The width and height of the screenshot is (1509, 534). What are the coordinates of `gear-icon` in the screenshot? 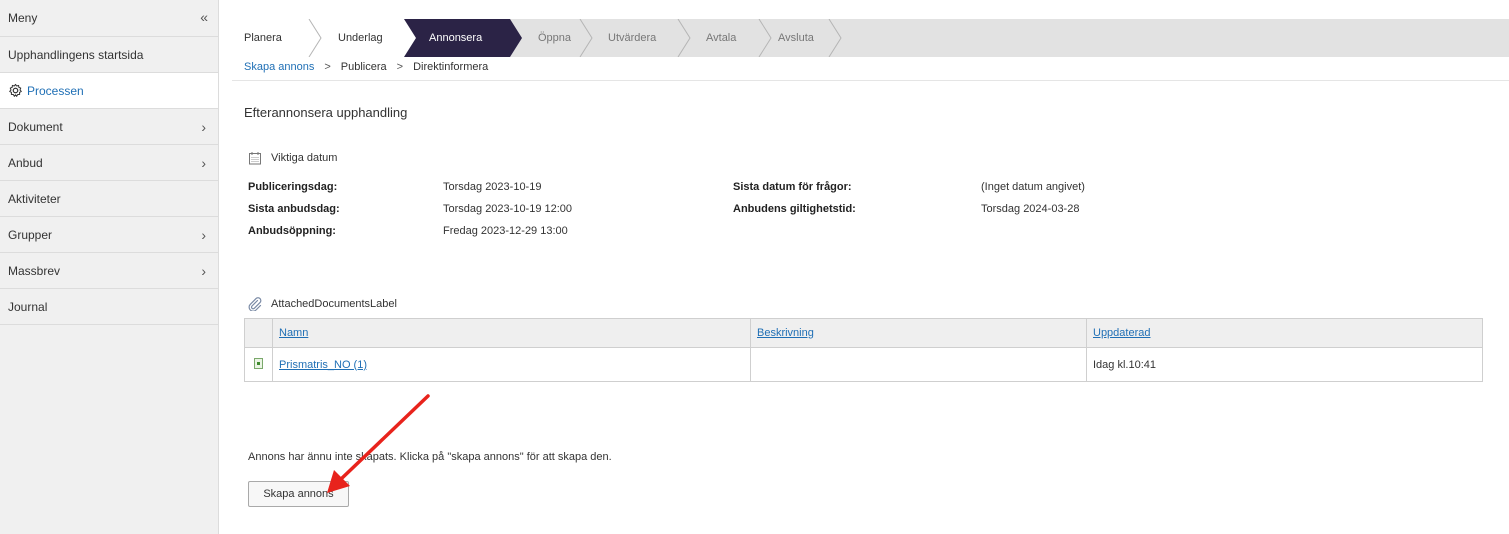 It's located at (15, 90).